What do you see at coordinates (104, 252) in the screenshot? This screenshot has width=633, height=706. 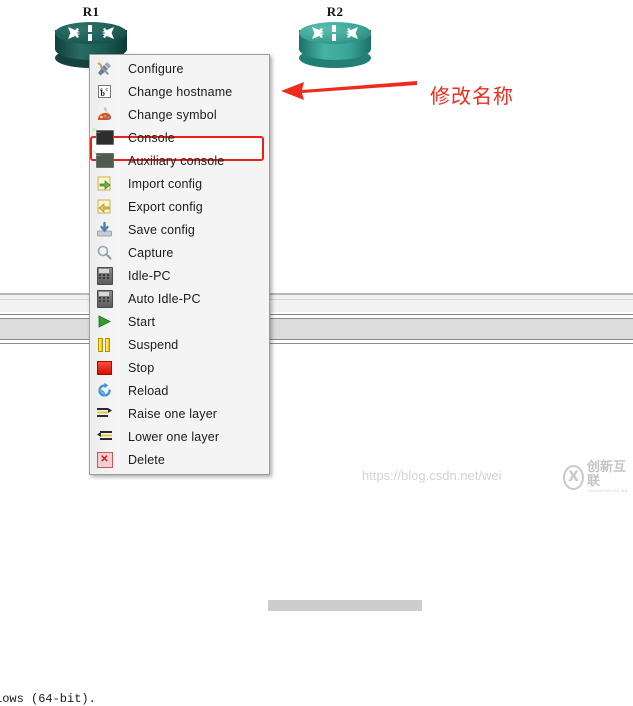 I see `magnifier-icon` at bounding box center [104, 252].